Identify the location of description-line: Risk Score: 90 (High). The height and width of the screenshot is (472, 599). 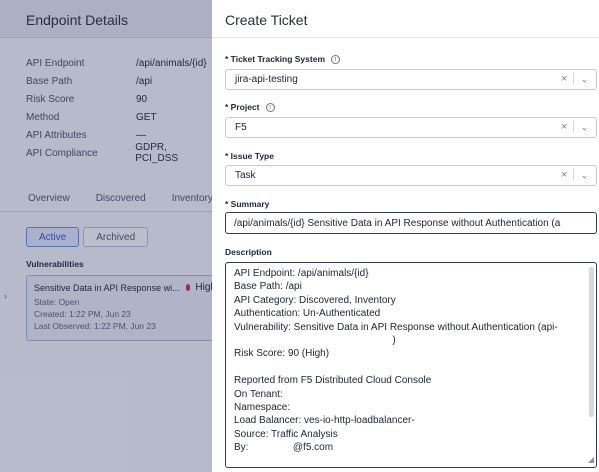
(282, 354).